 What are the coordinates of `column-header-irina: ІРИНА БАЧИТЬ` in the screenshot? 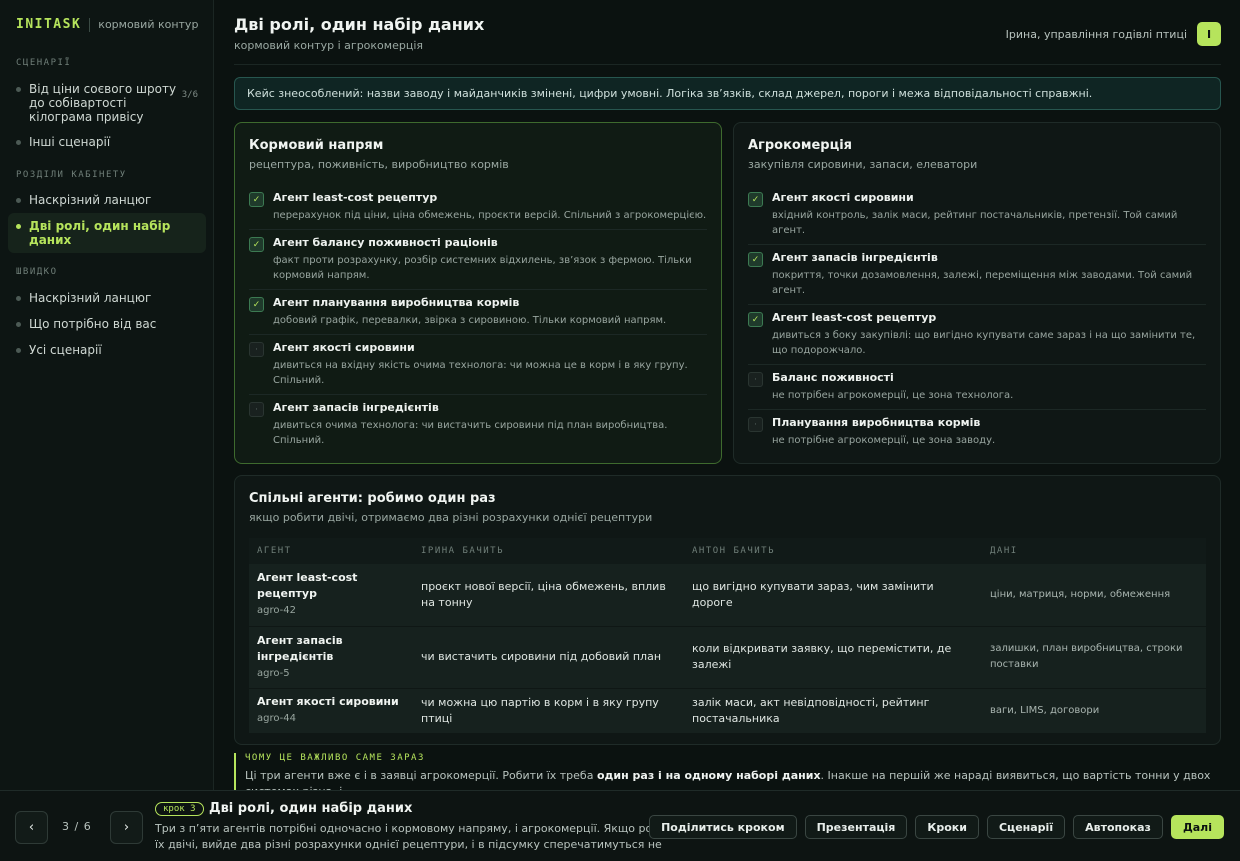 It's located at (548, 551).